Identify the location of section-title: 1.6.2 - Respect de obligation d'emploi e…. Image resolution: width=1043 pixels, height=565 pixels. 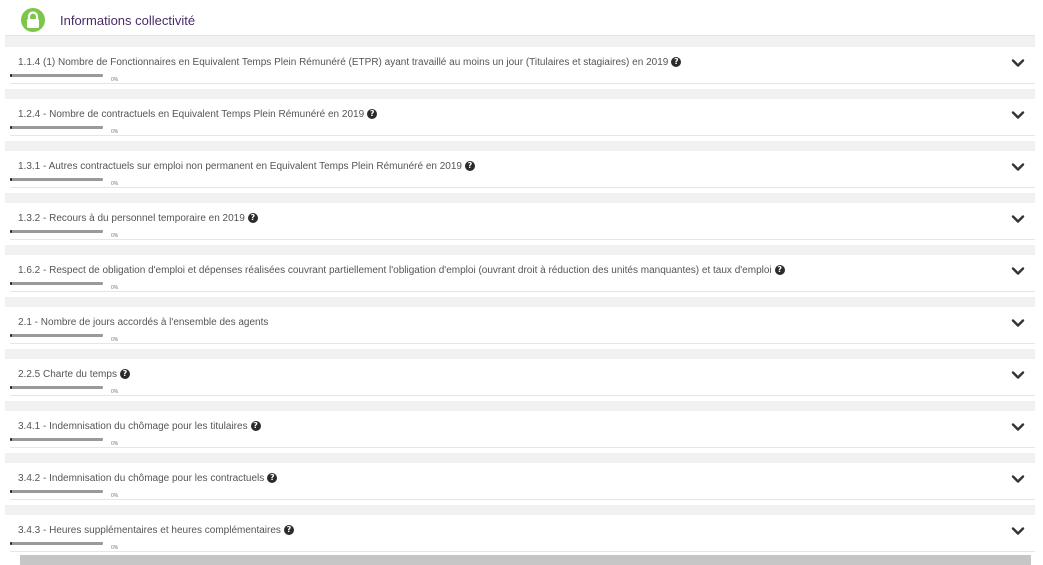
(395, 270).